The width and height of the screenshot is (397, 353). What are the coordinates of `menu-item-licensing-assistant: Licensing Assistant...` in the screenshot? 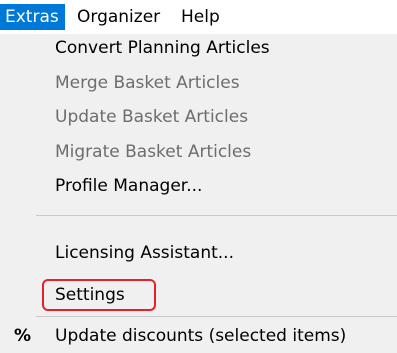 It's located at (144, 253).